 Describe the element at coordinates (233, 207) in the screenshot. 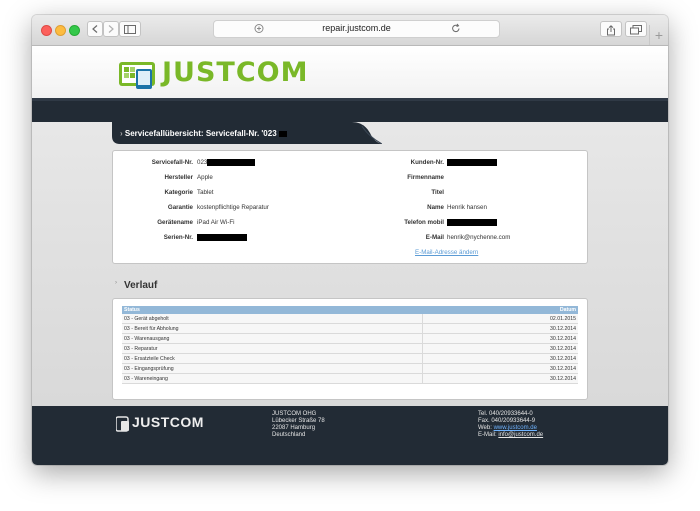

I see `detail-value: kostenpflichtige Reparatur` at that location.